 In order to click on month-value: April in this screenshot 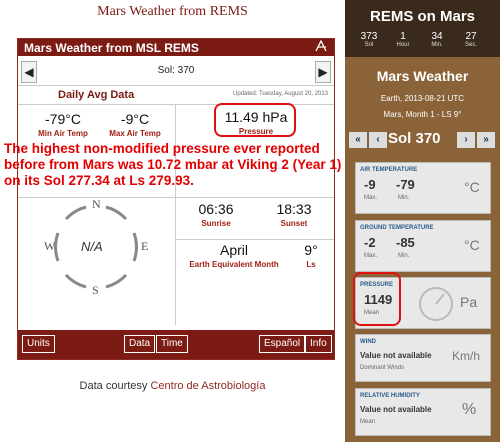, I will do `click(233, 250)`.